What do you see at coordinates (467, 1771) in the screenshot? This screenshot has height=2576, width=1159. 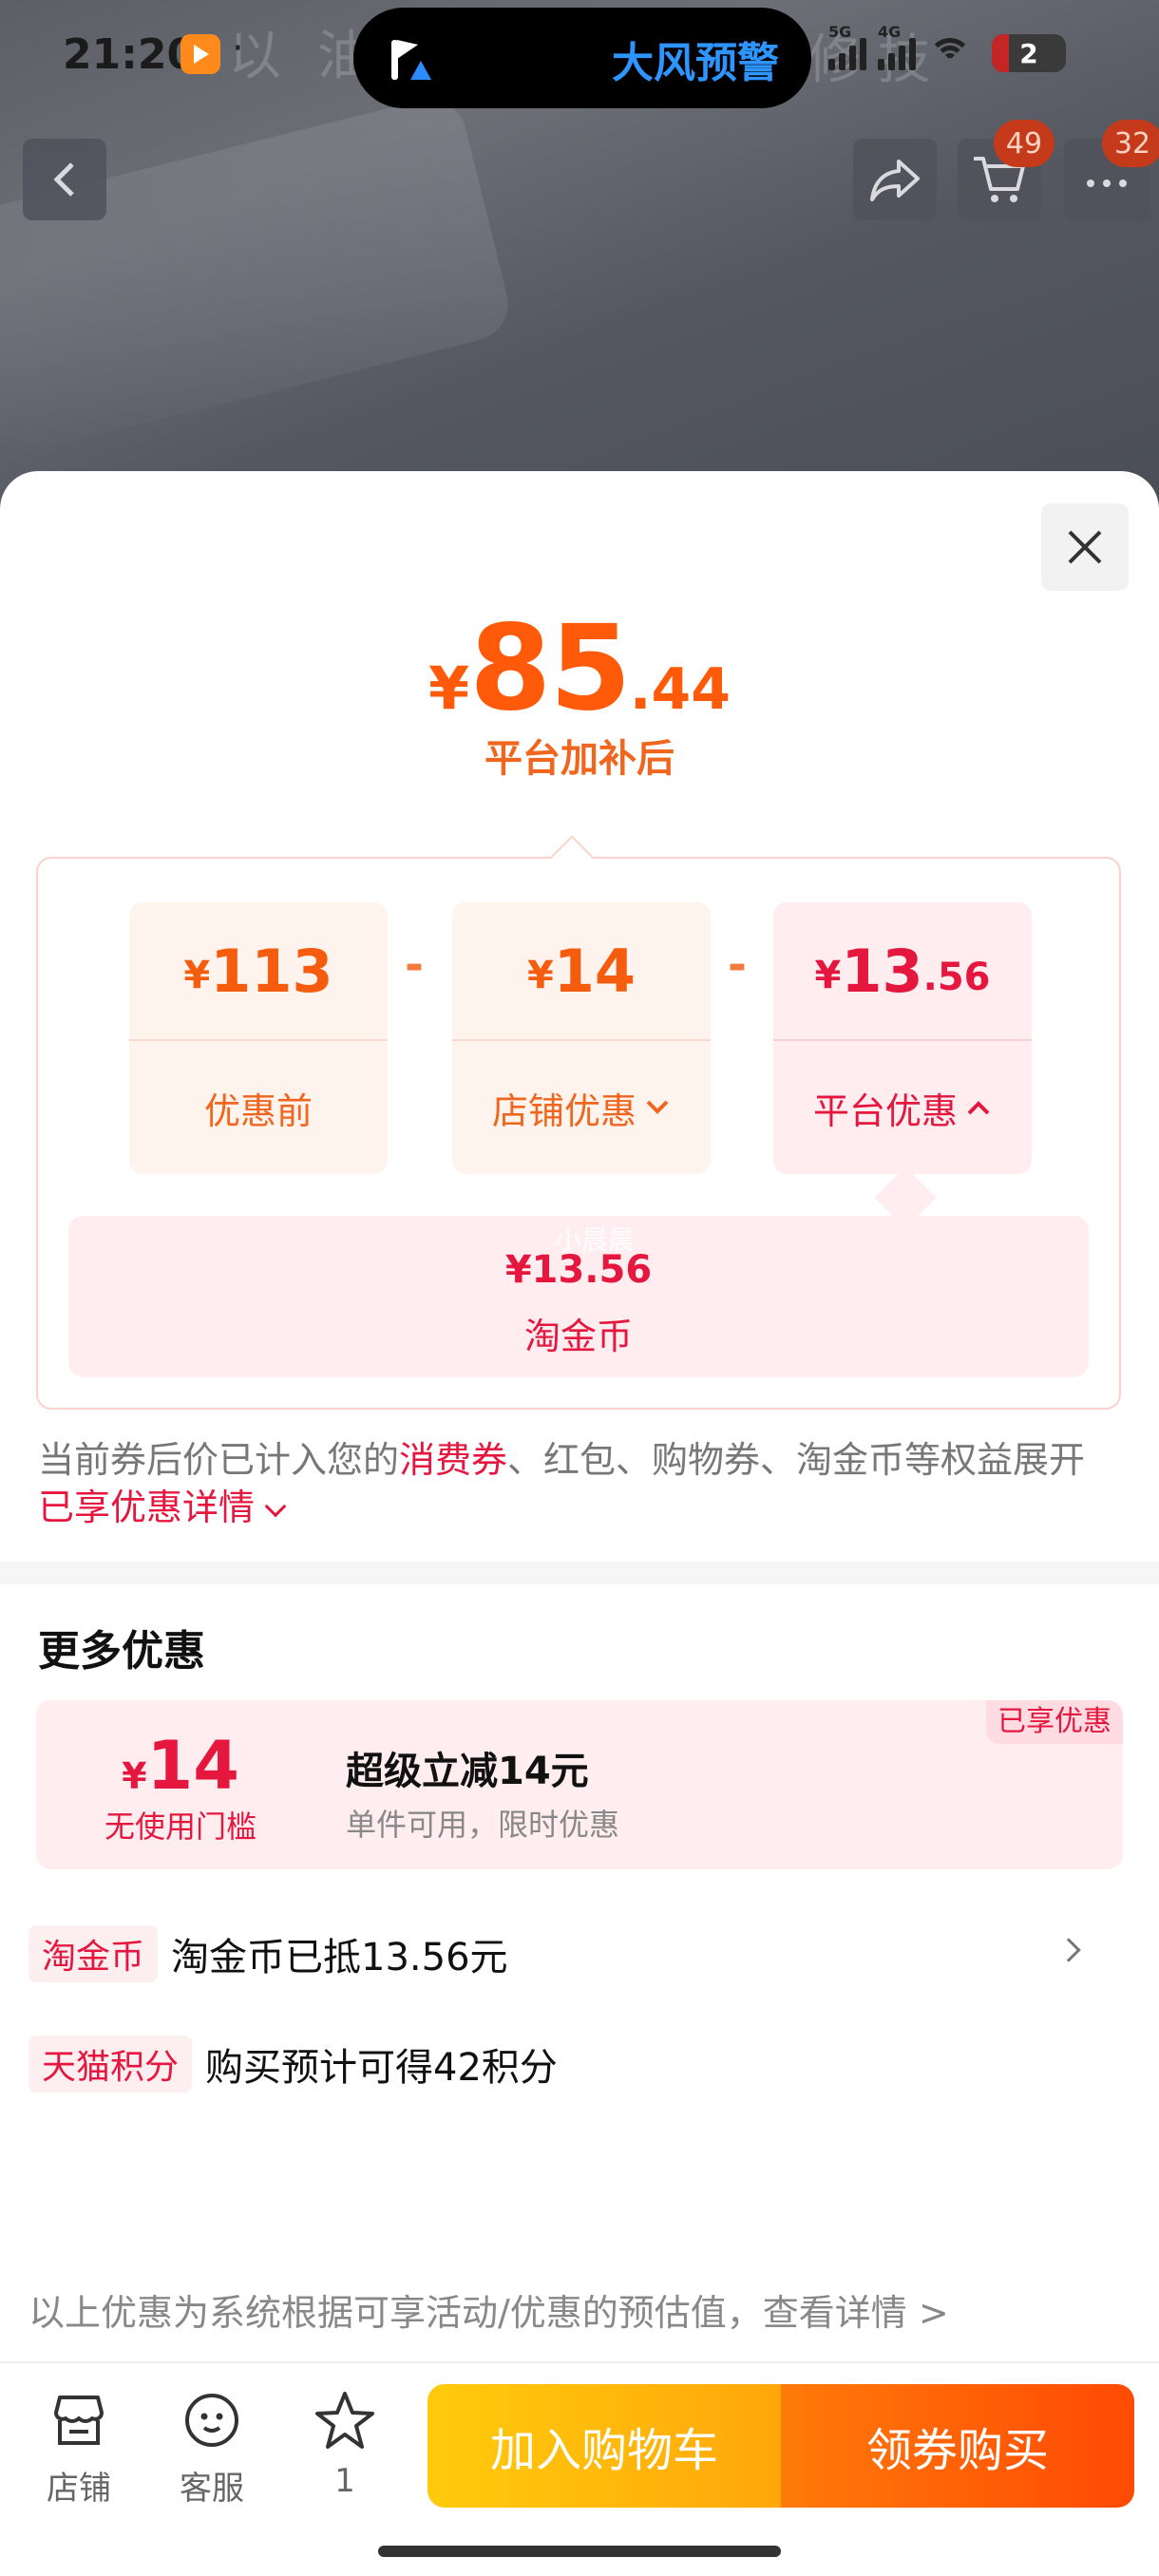 I see `coupon-title: 超级立减14元` at bounding box center [467, 1771].